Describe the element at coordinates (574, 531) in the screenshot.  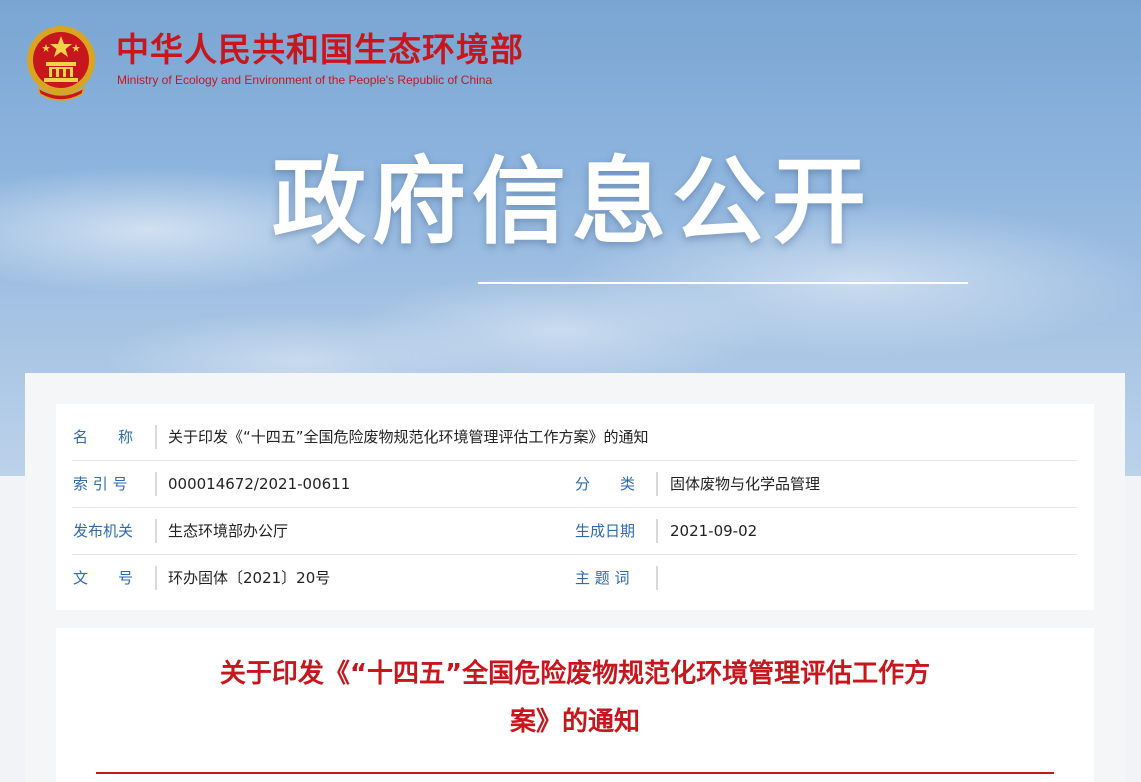
I see `meta-row-issuer: 发布机关 生态环境部办公厅 生成日期 2021-09-02` at that location.